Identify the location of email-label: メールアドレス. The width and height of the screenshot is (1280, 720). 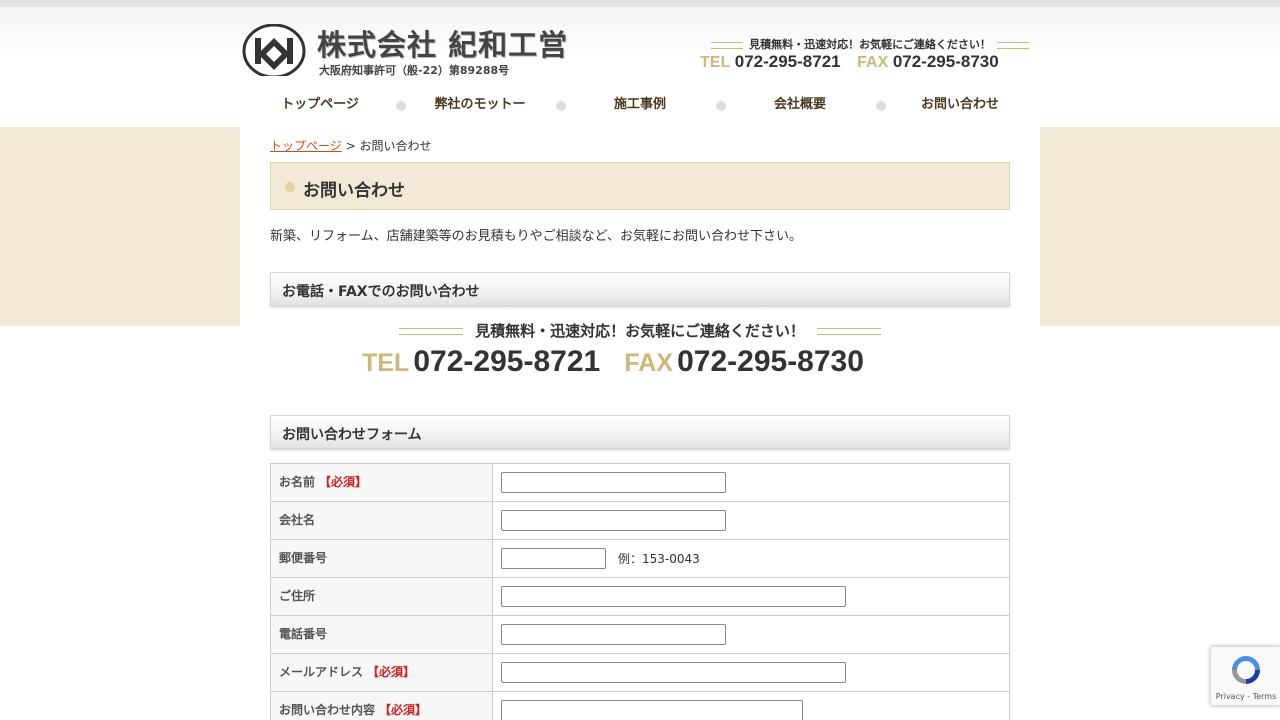
(321, 672).